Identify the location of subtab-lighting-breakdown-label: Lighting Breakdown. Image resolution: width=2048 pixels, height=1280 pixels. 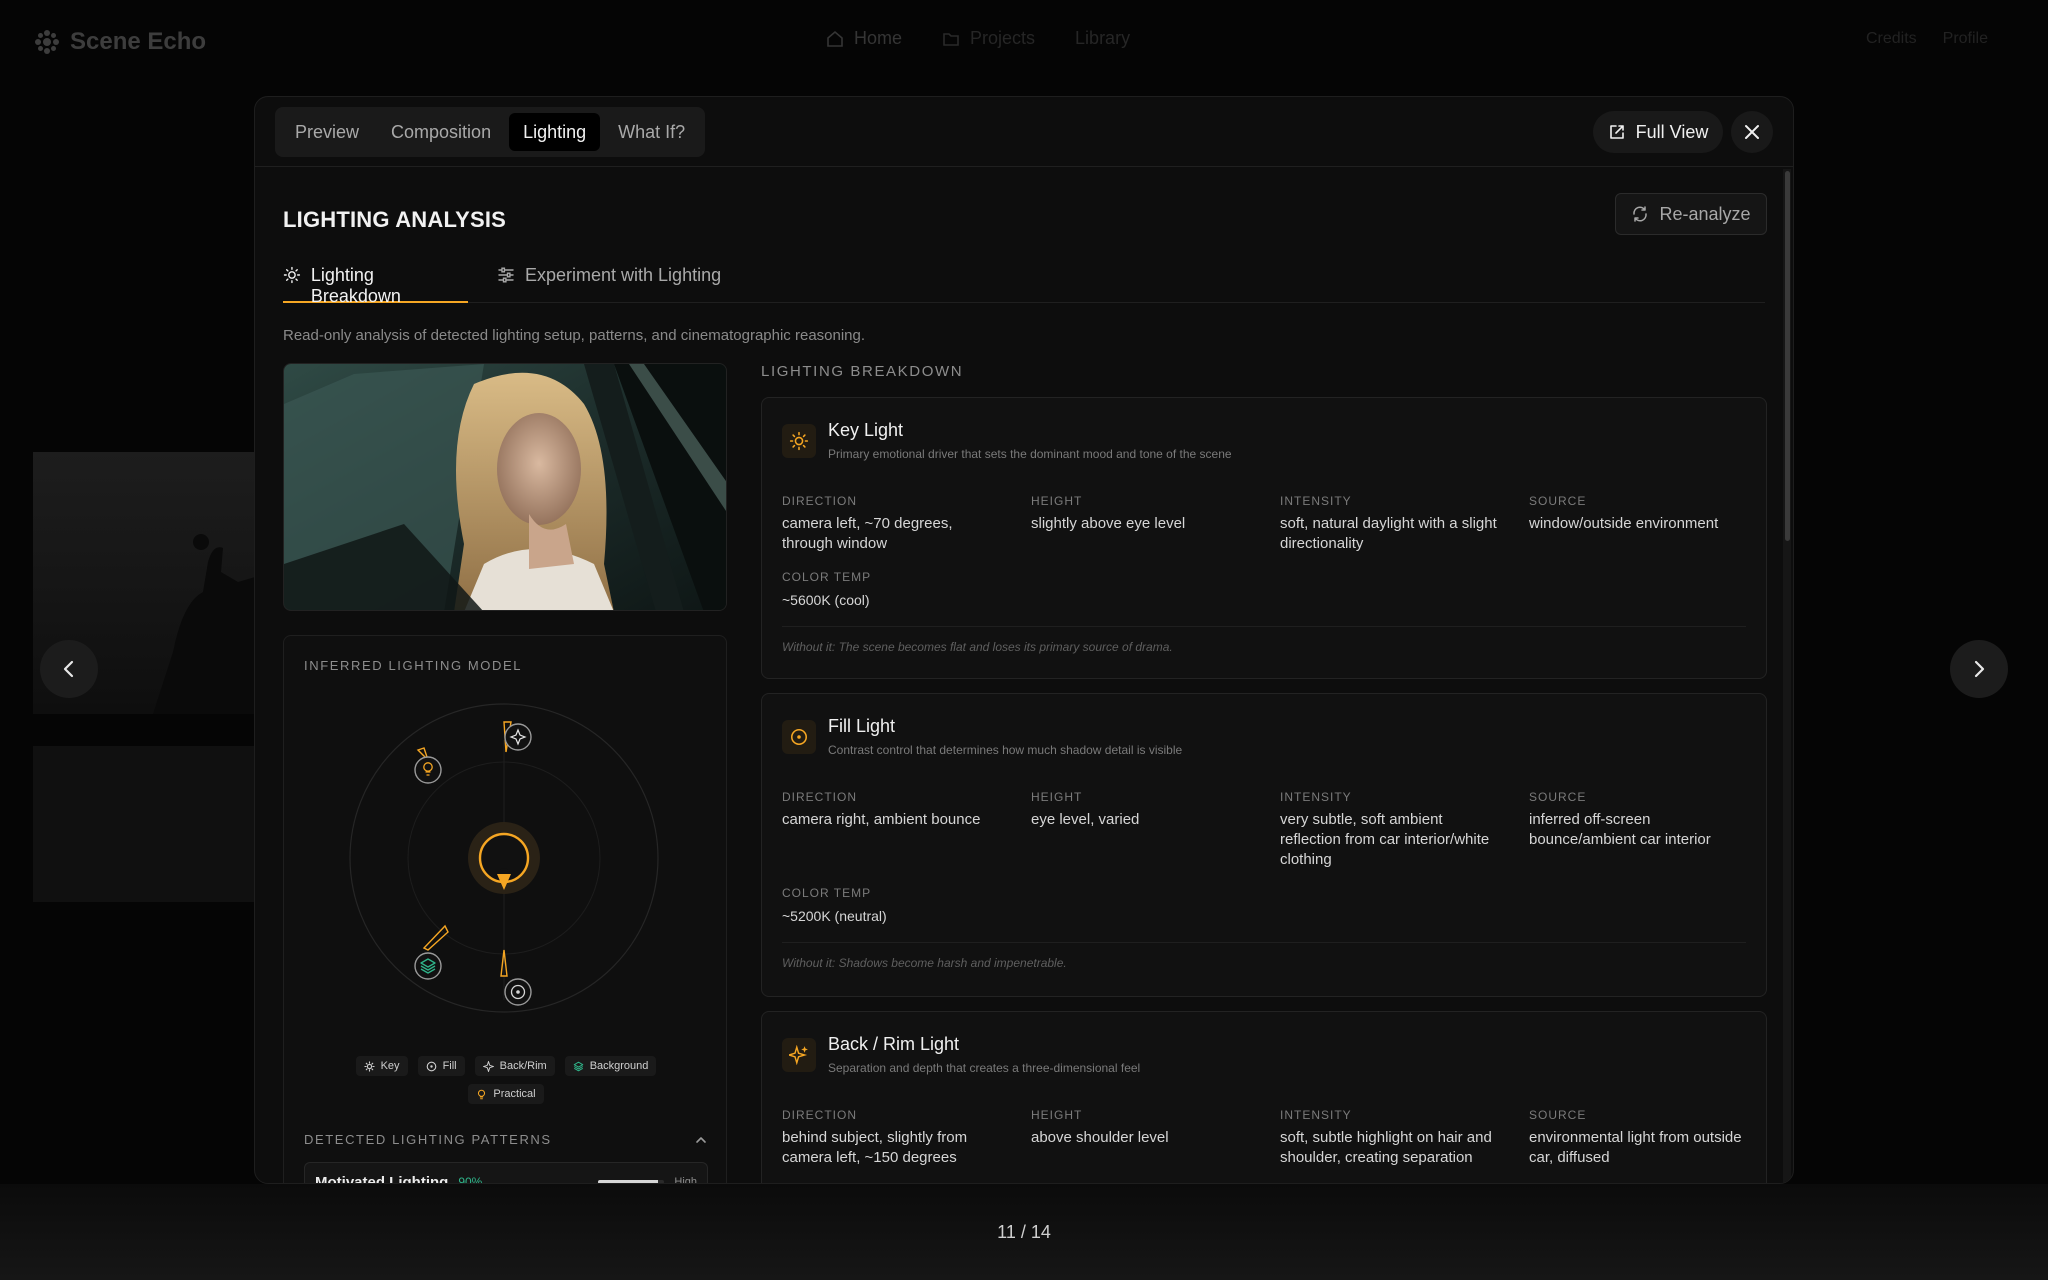
(355, 285).